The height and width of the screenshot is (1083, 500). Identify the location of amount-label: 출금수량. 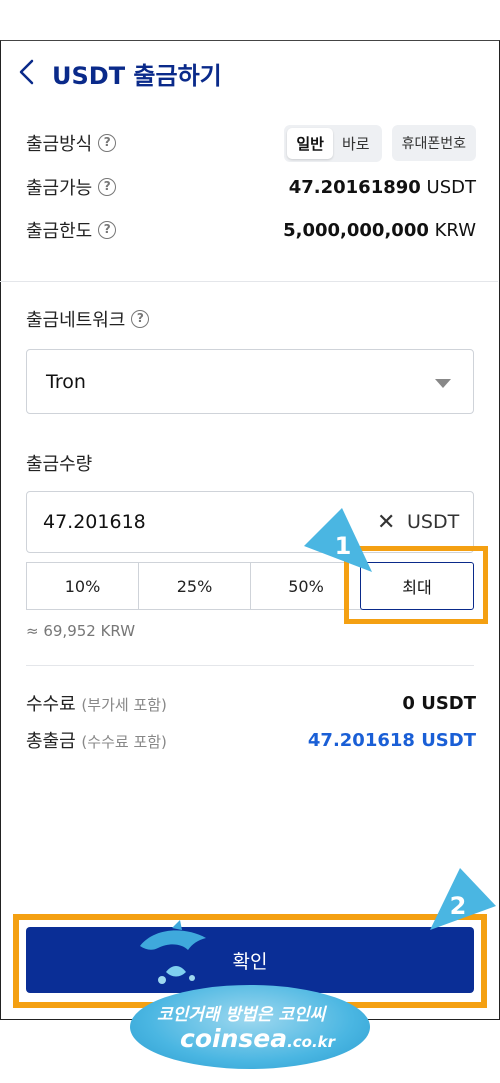
(59, 464).